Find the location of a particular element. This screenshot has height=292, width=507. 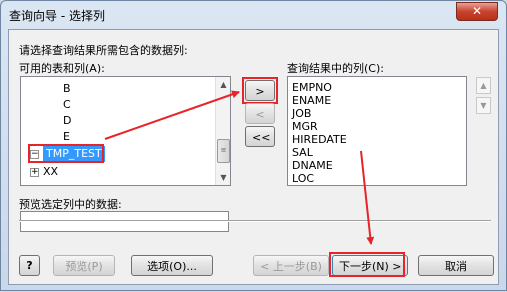

query-columns-label: 查询结果中的列(C): is located at coordinates (335, 68).